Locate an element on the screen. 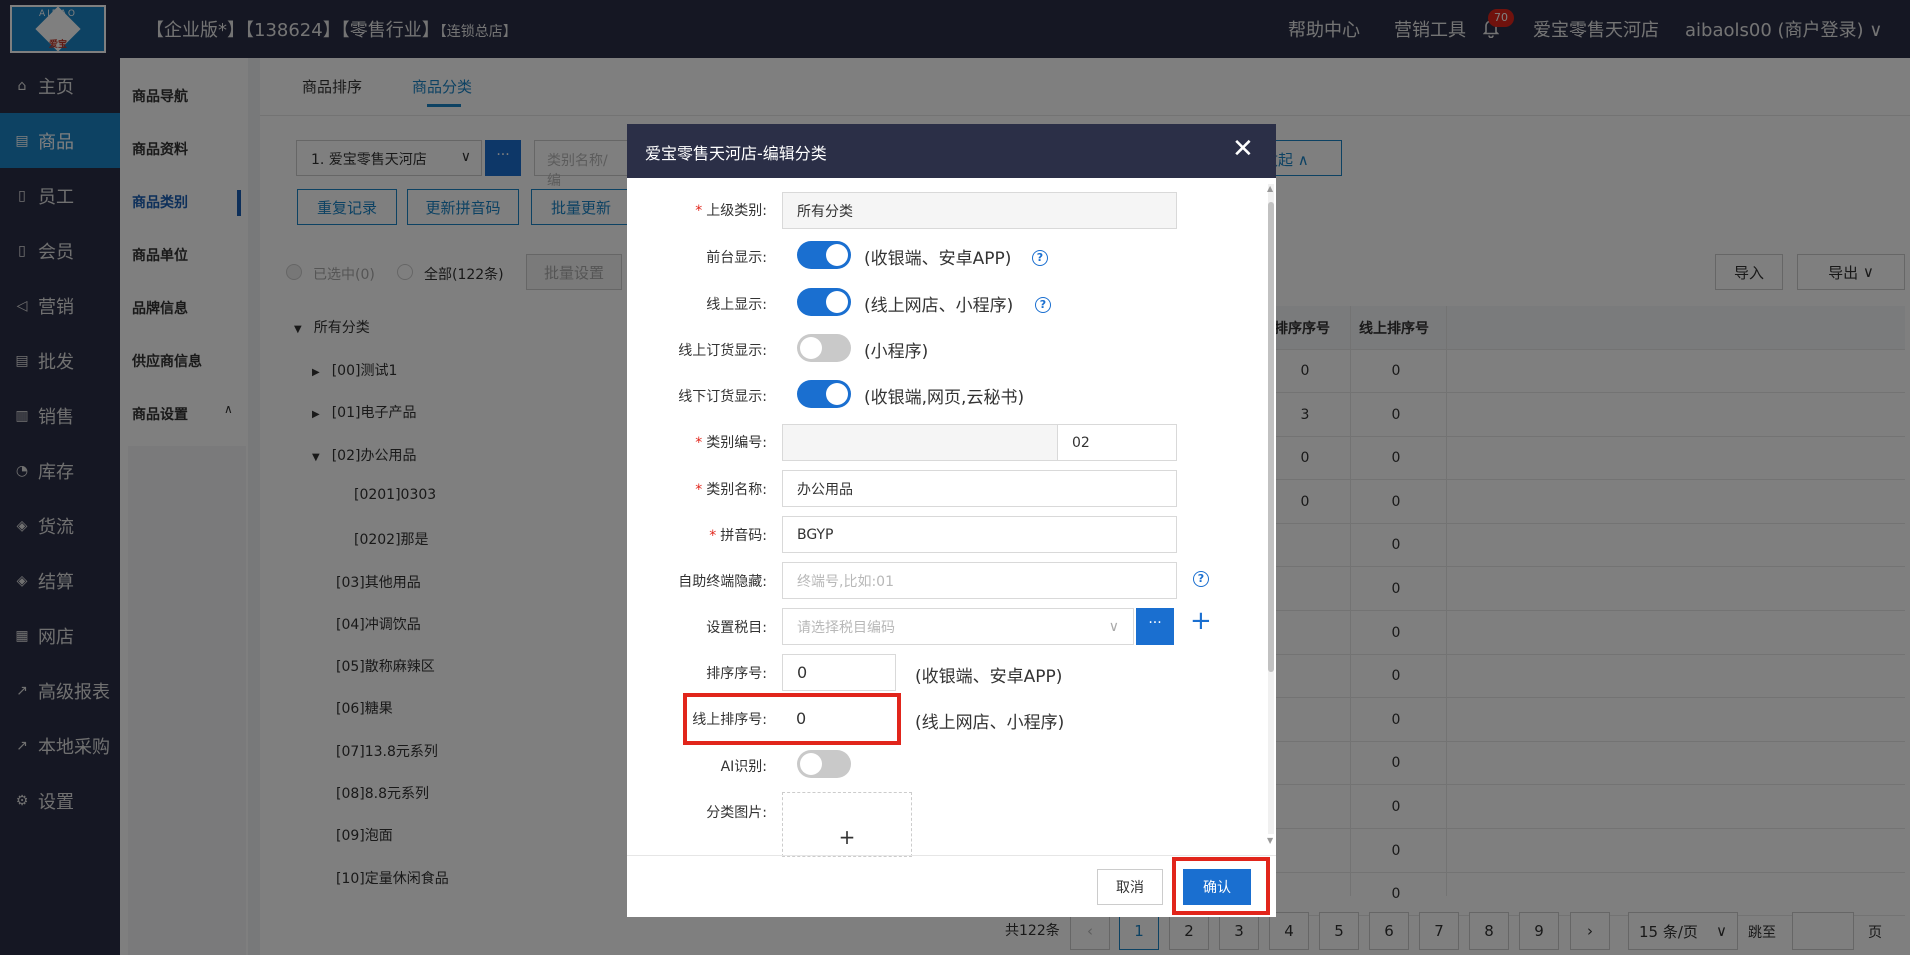 The image size is (1910, 955). online-order-label: 线上订货显示: is located at coordinates (722, 351).